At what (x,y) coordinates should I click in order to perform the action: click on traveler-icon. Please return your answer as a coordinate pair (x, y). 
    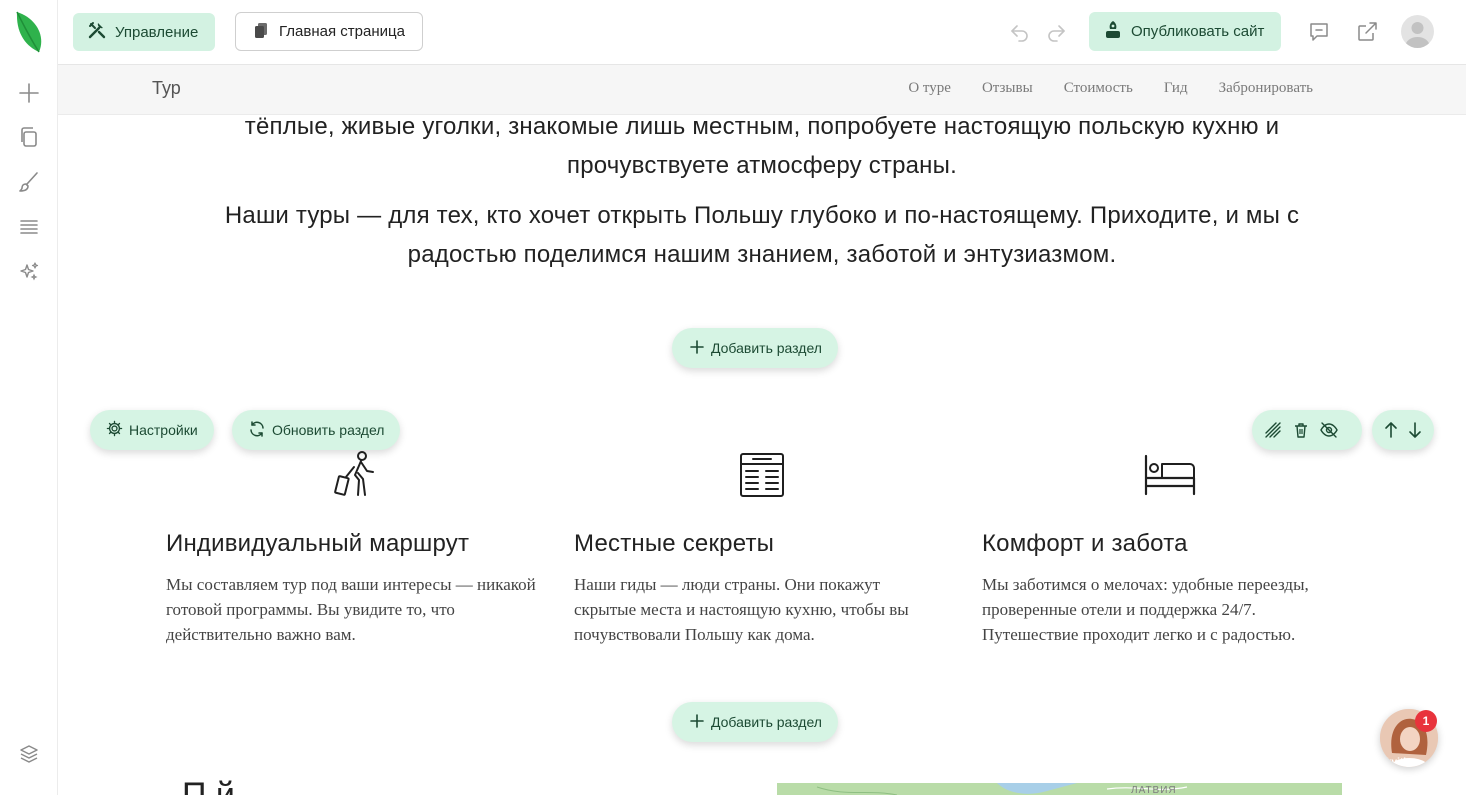
    Looking at the image, I should click on (355, 476).